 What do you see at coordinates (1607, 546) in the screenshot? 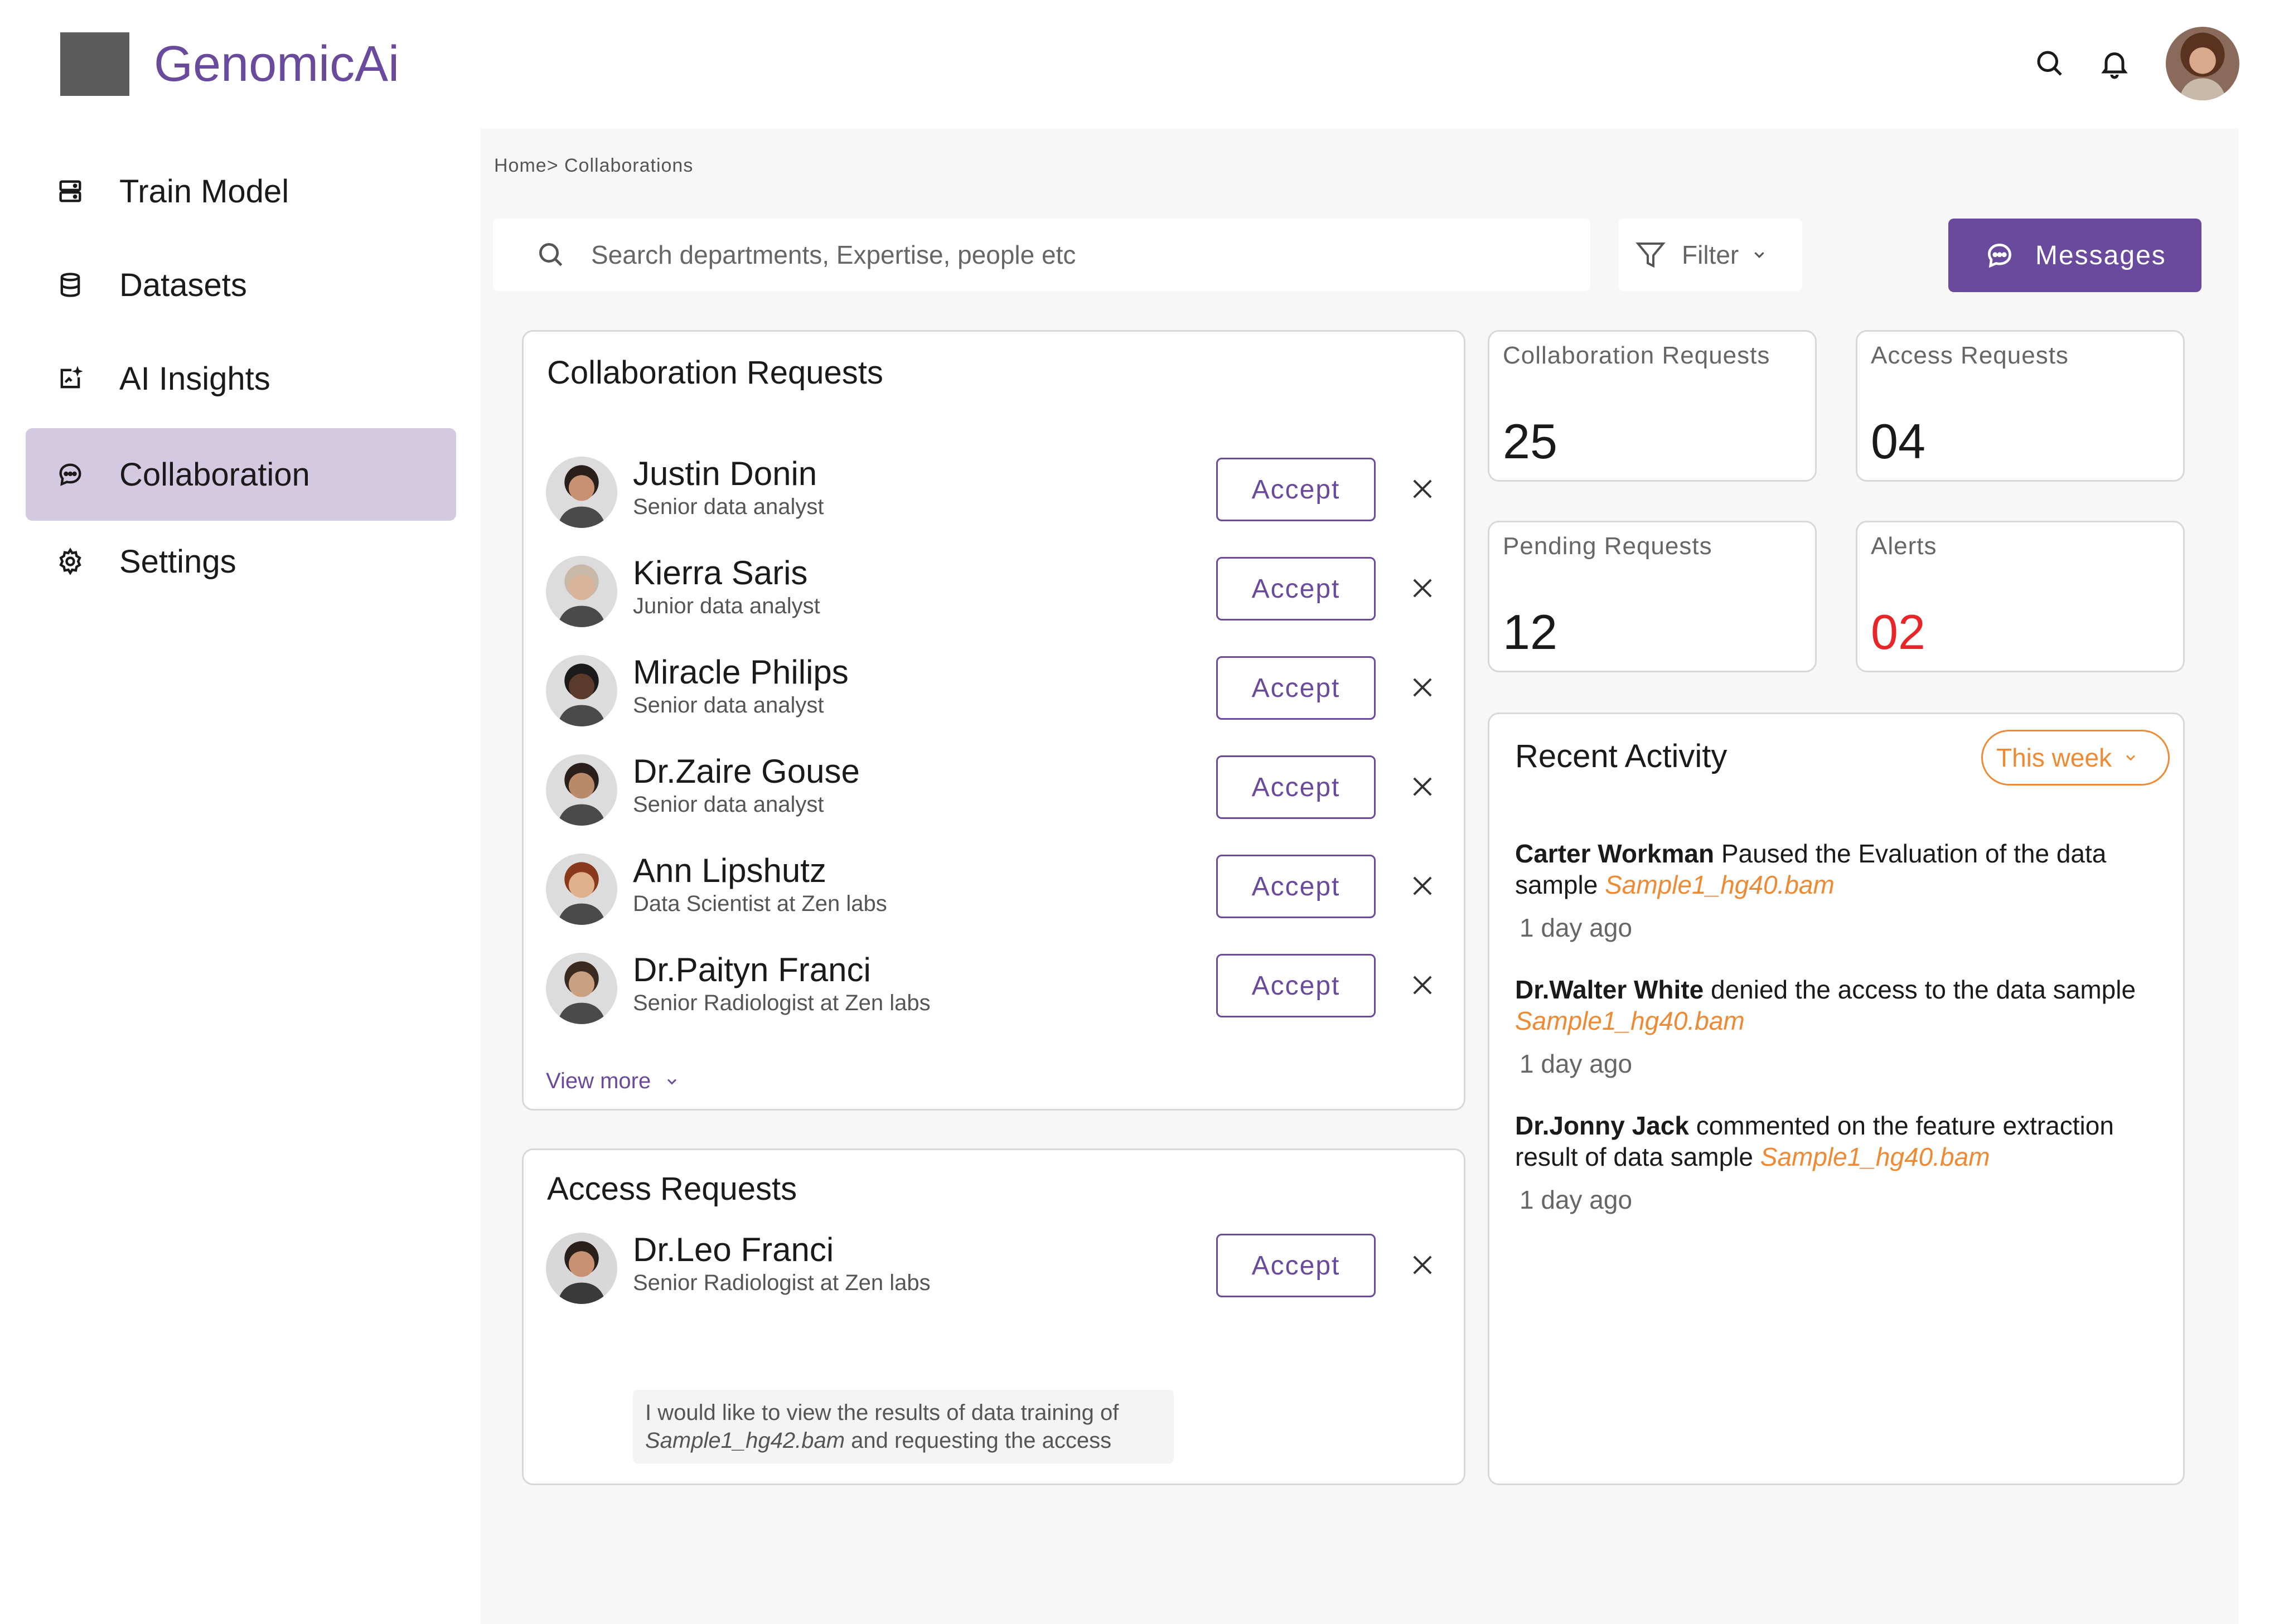
I see `stat-label: Pending Requests` at bounding box center [1607, 546].